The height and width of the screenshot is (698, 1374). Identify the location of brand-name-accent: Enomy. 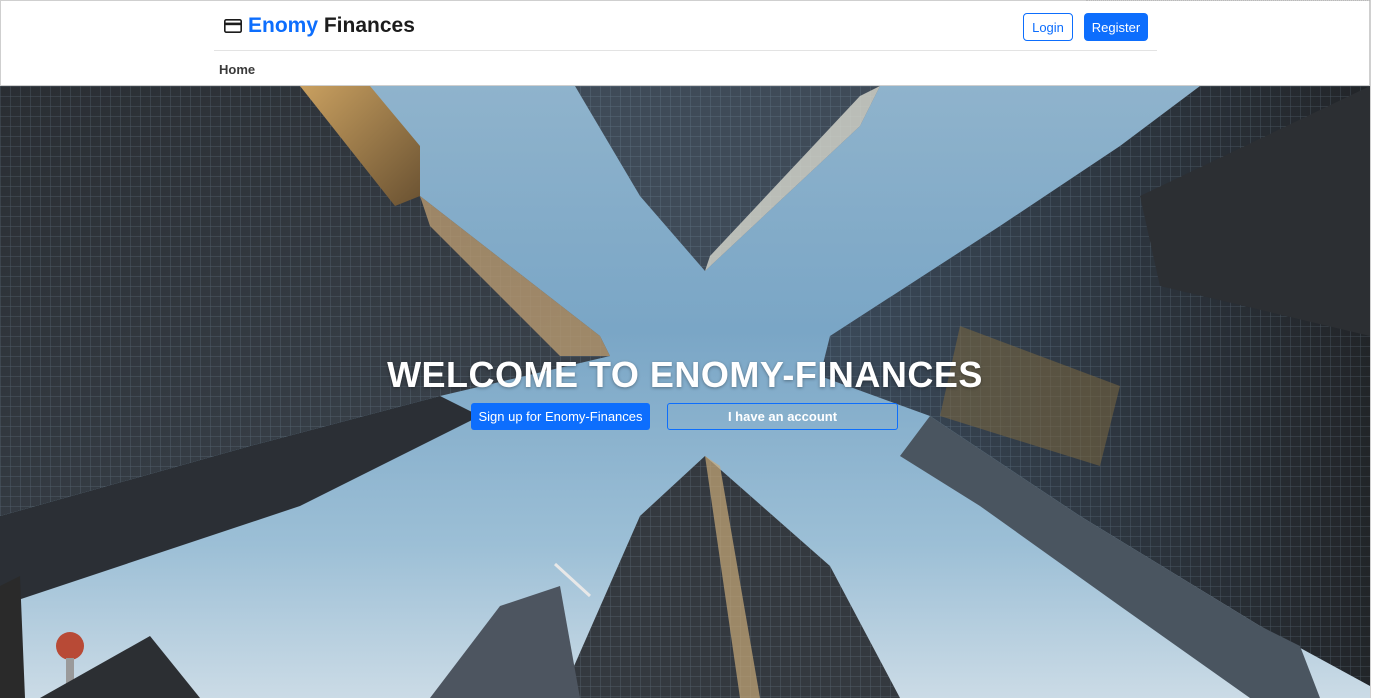
(283, 25).